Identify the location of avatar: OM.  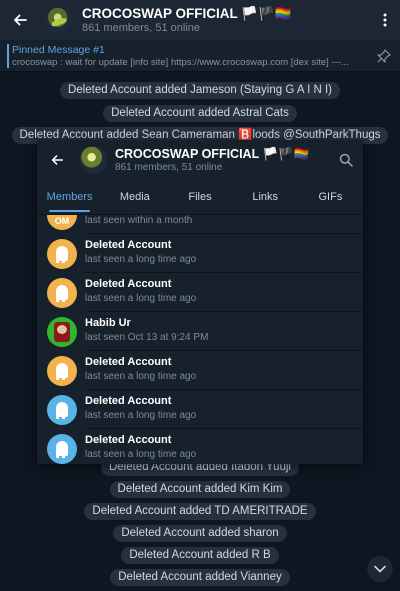
(62, 222).